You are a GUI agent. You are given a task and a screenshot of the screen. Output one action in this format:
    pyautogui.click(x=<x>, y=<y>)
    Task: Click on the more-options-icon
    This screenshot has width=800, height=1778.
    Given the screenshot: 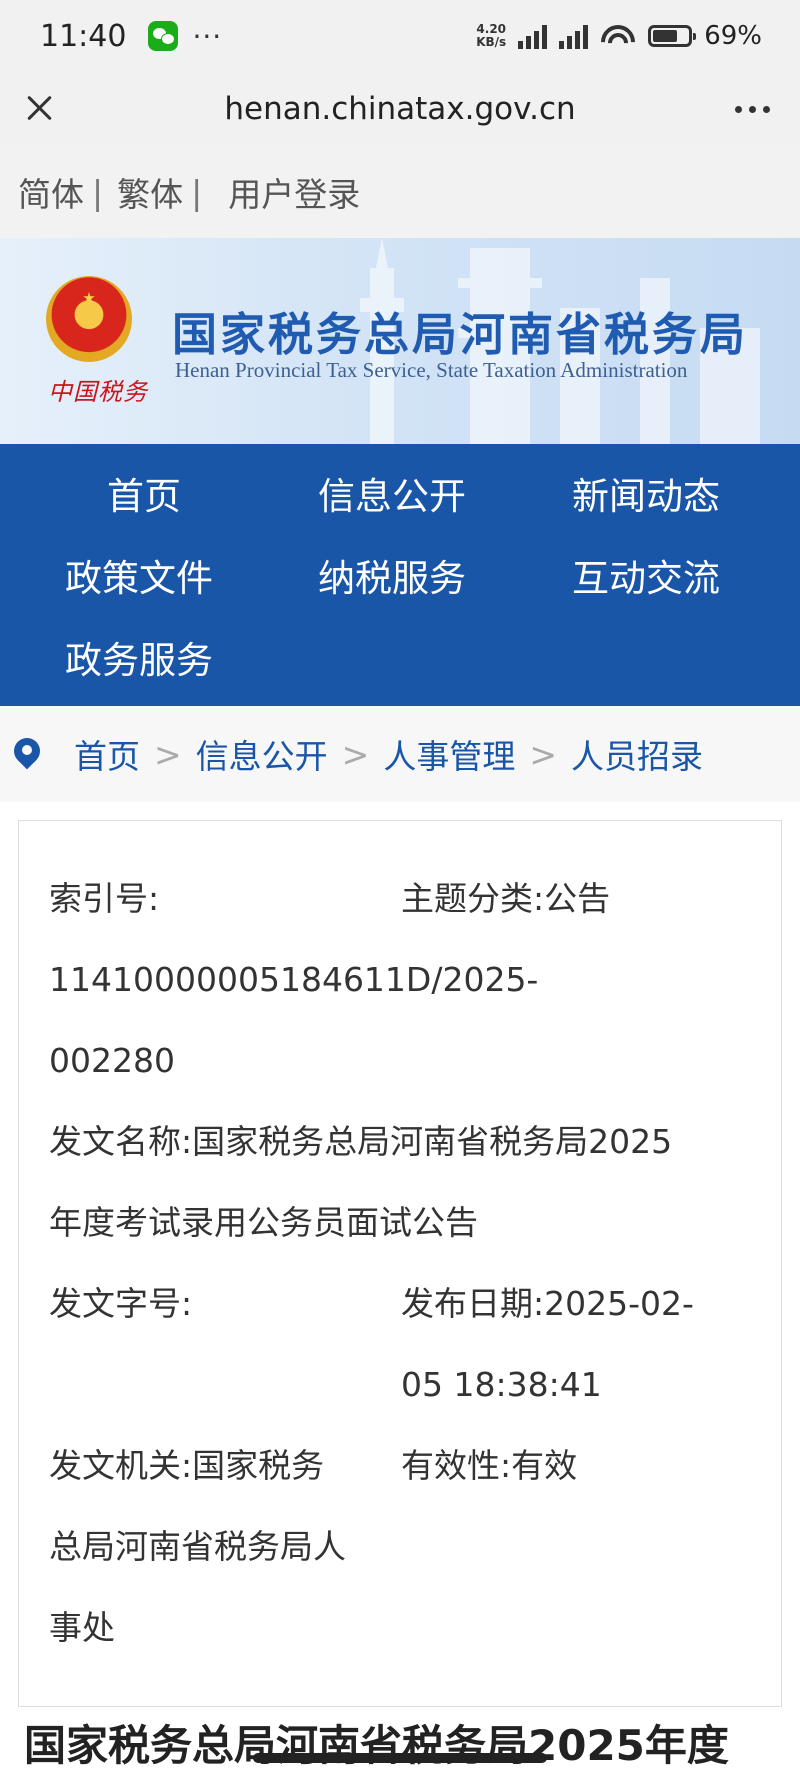 What is the action you would take?
    pyautogui.click(x=752, y=109)
    